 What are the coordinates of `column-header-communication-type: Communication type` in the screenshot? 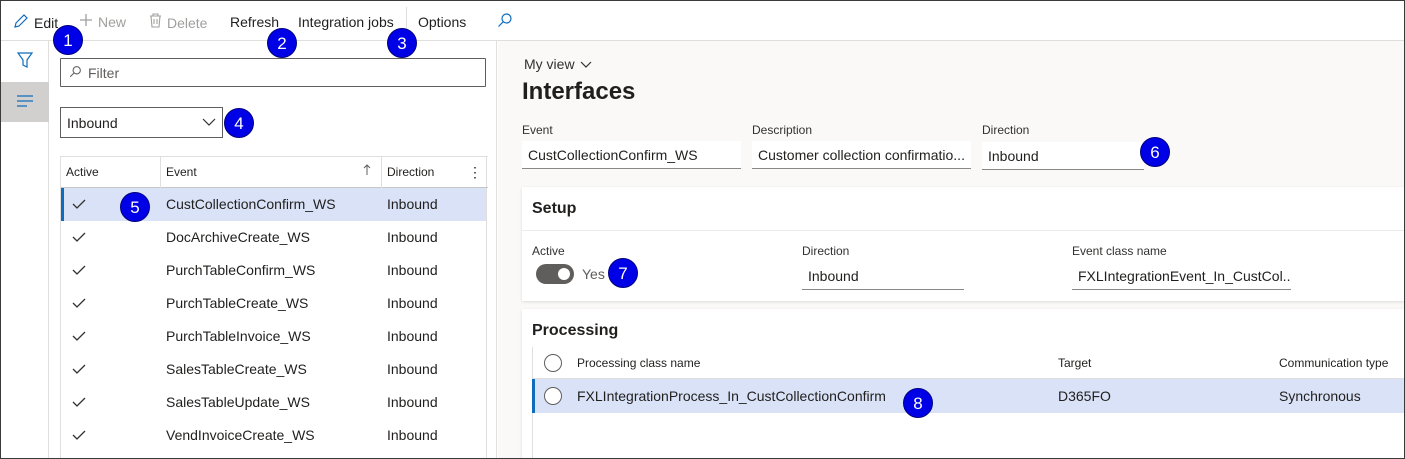 It's located at (1333, 363).